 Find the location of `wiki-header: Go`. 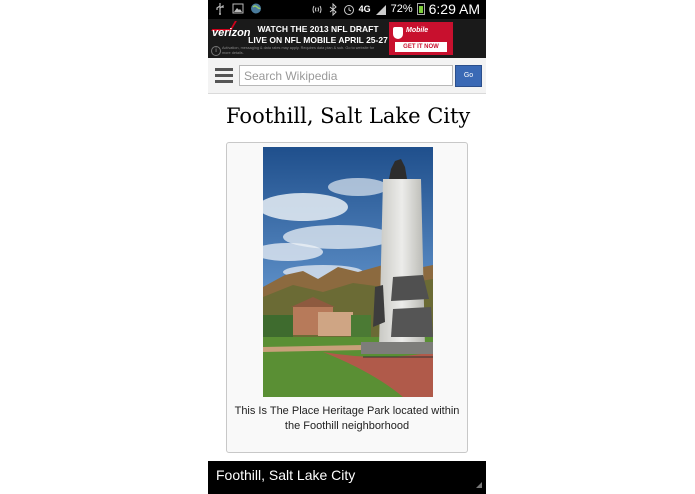

wiki-header: Go is located at coordinates (347, 76).